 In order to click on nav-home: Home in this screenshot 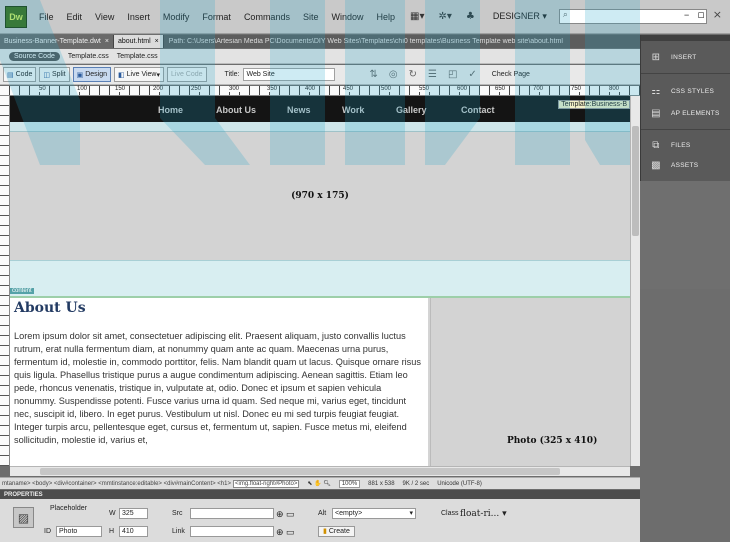, I will do `click(170, 110)`.